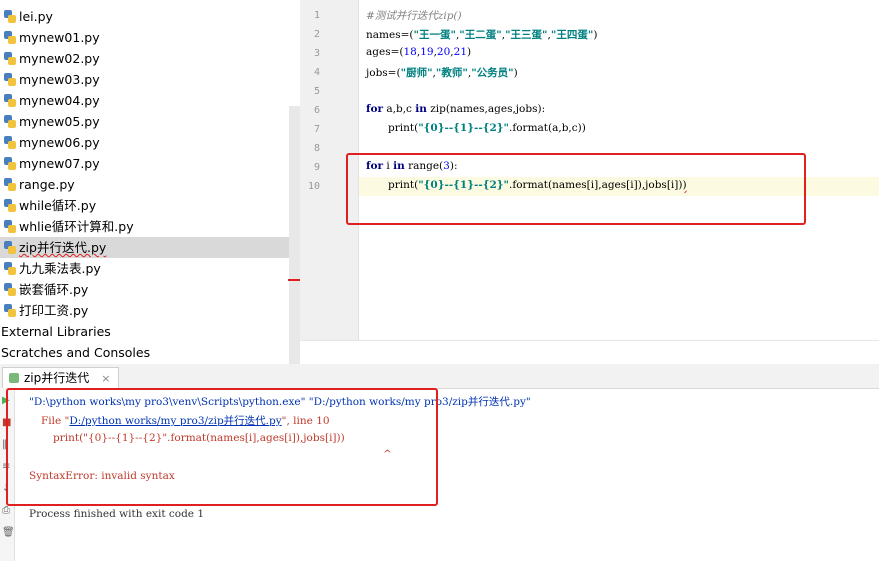  Describe the element at coordinates (547, 128) in the screenshot. I see `code-text: .format(a,b,c))` at that location.